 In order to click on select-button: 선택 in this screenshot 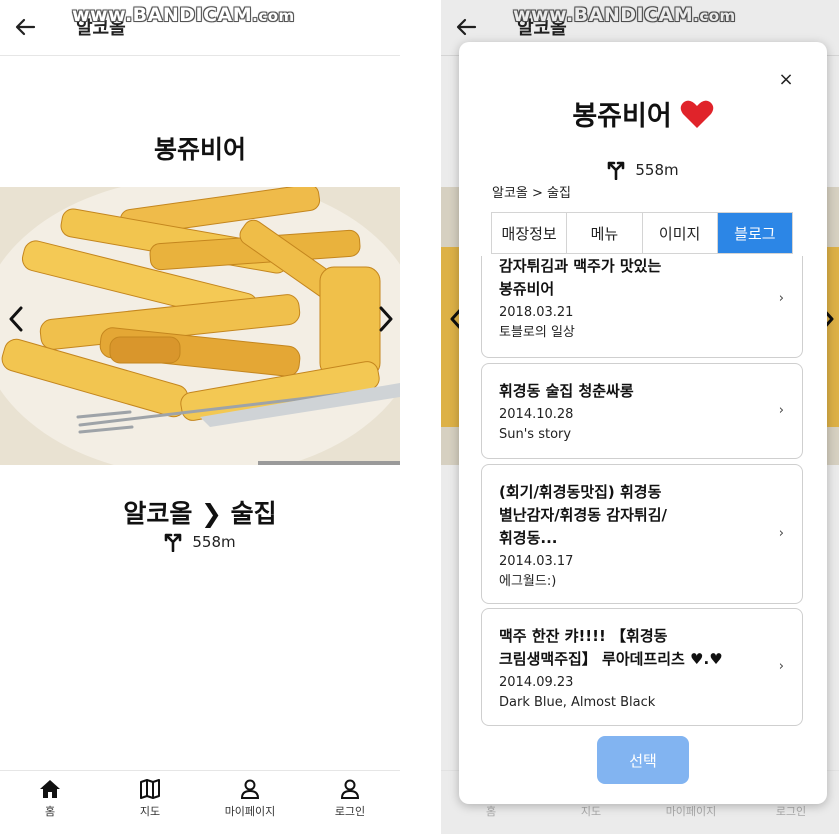, I will do `click(643, 760)`.